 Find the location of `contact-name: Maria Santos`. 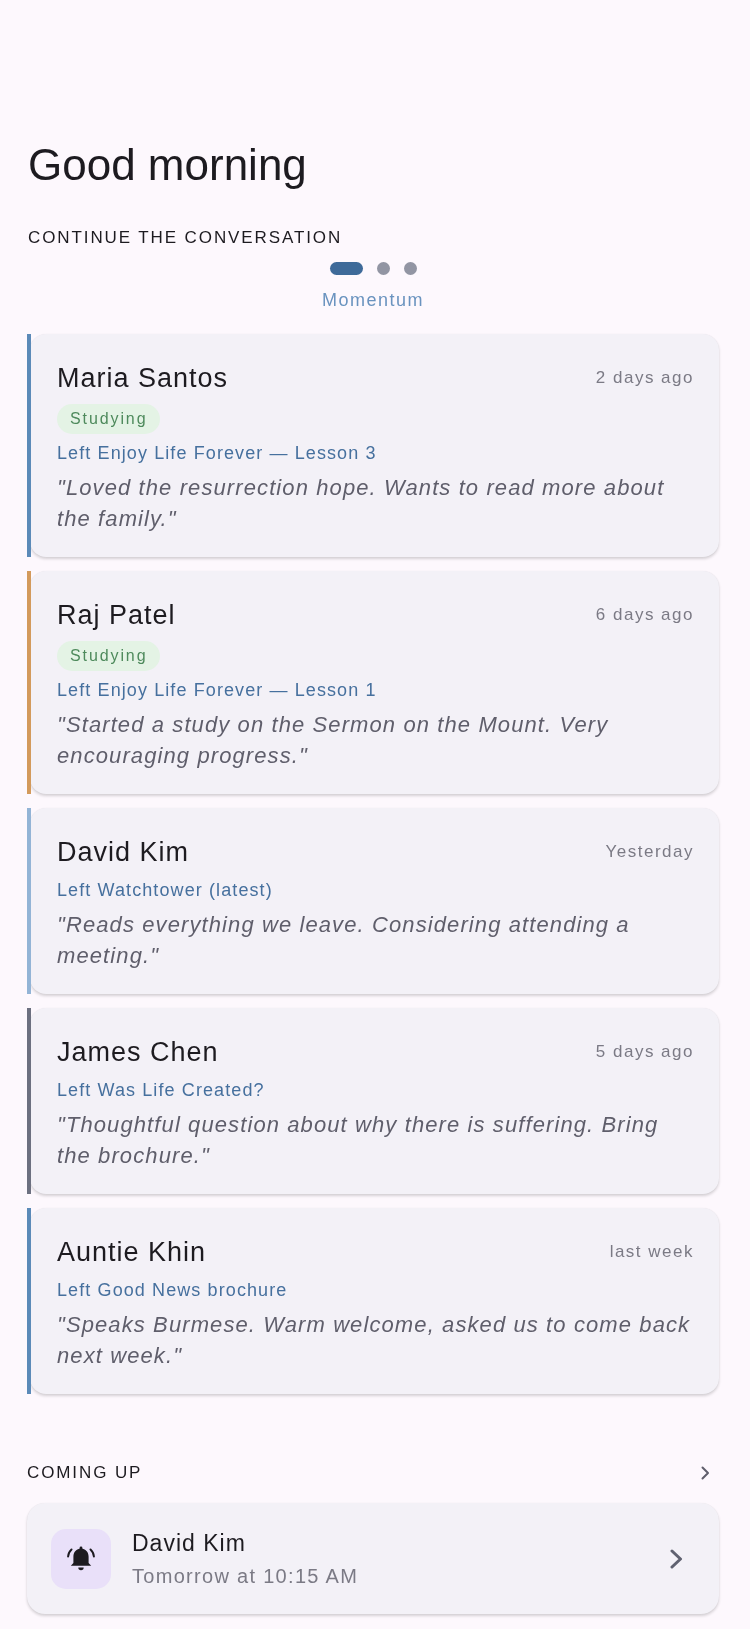

contact-name: Maria Santos is located at coordinates (143, 378).